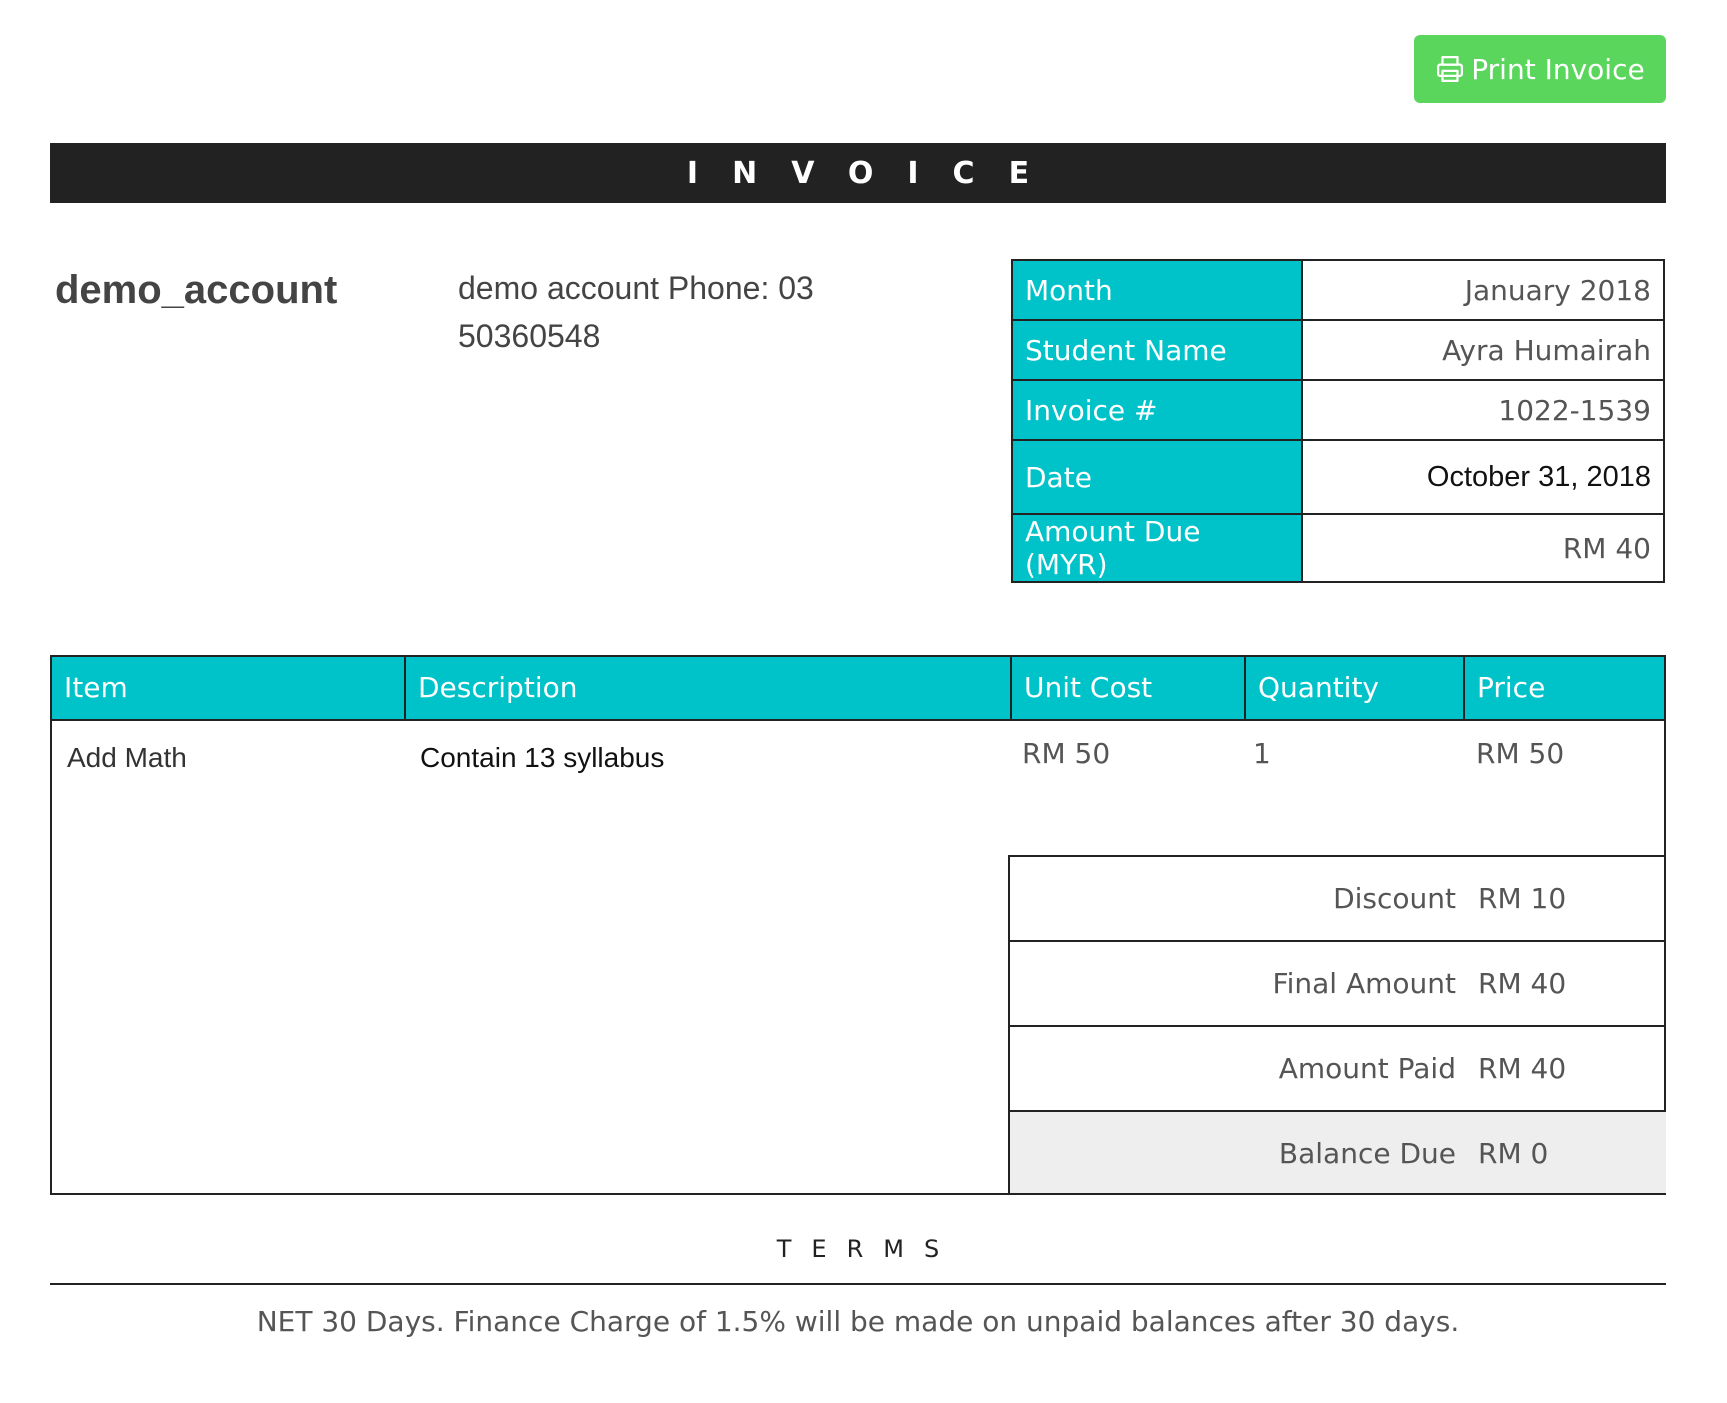  I want to click on company-info: demo account Phone: 03 50360548, so click(636, 312).